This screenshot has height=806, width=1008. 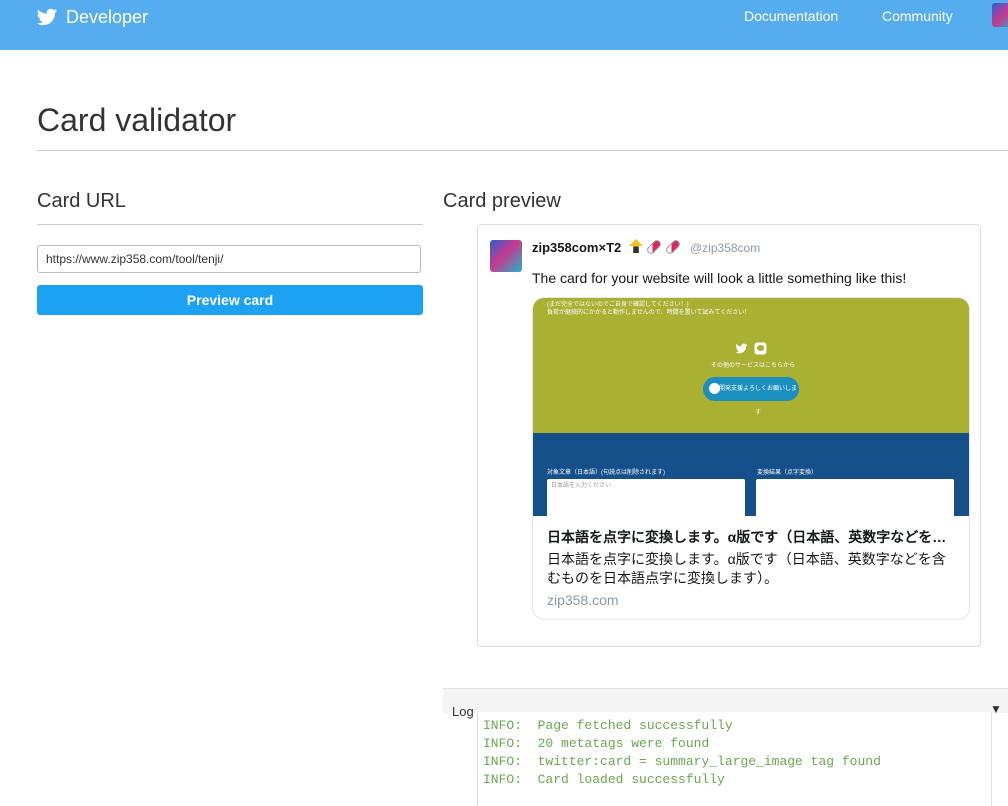 What do you see at coordinates (463, 711) in the screenshot?
I see `log-title: Log` at bounding box center [463, 711].